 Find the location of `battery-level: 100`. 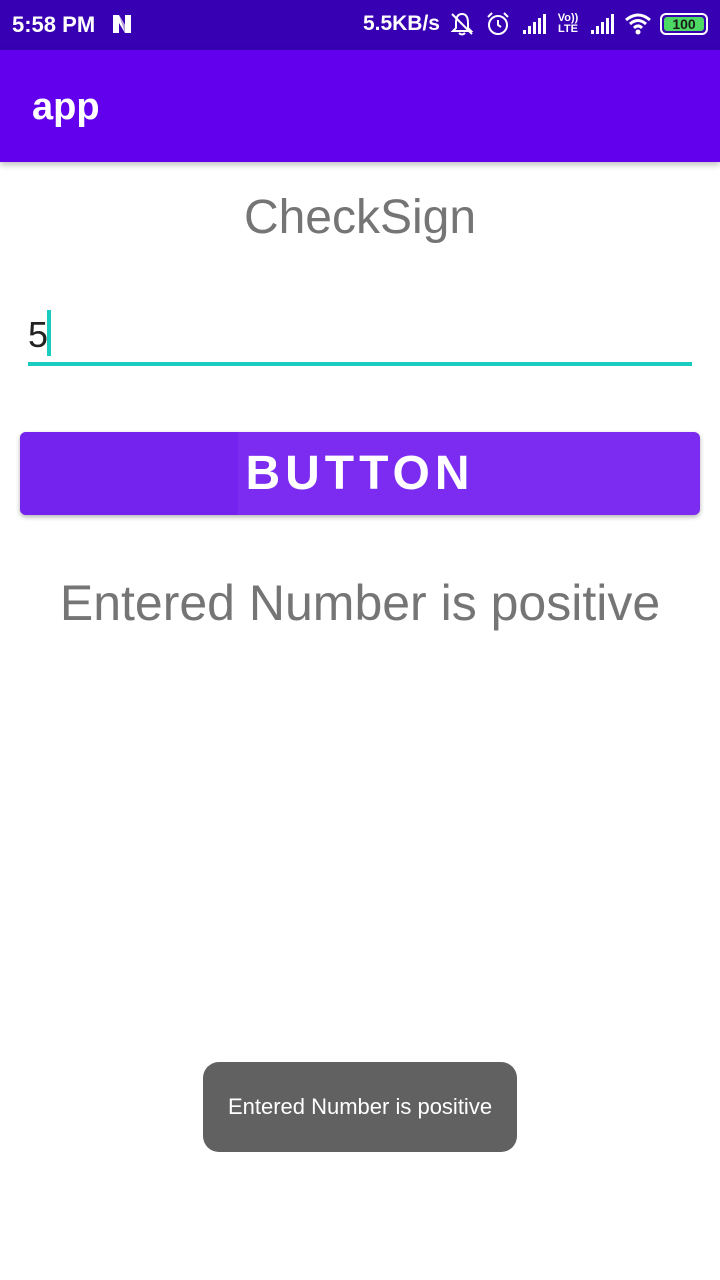

battery-level: 100 is located at coordinates (684, 24).